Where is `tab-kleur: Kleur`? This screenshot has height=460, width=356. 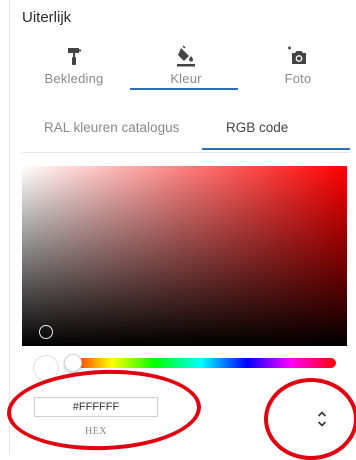
tab-kleur: Kleur is located at coordinates (186, 68).